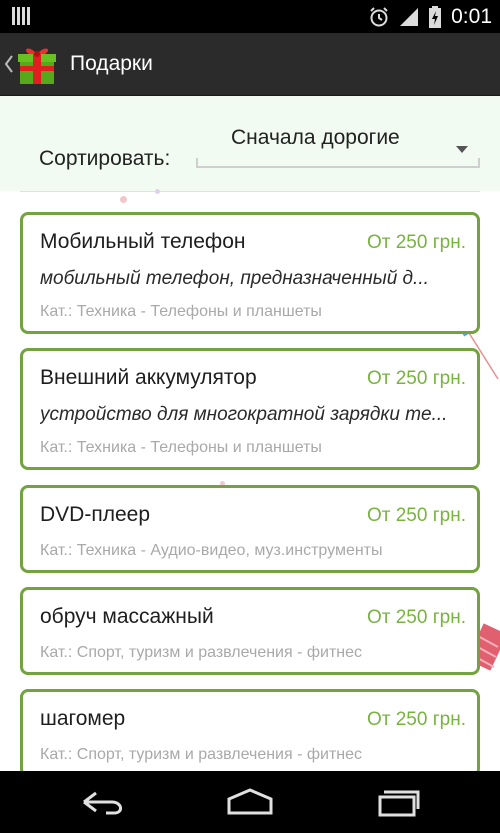 Image resolution: width=500 pixels, height=833 pixels. I want to click on sort-panel: Сортировать: Сначала дорогие, so click(250, 143).